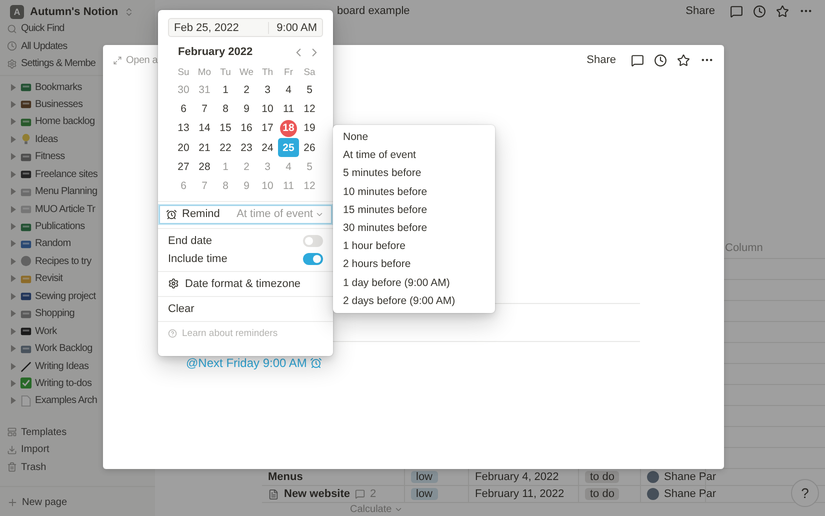  What do you see at coordinates (129, 11) in the screenshot?
I see `switcher-icon` at bounding box center [129, 11].